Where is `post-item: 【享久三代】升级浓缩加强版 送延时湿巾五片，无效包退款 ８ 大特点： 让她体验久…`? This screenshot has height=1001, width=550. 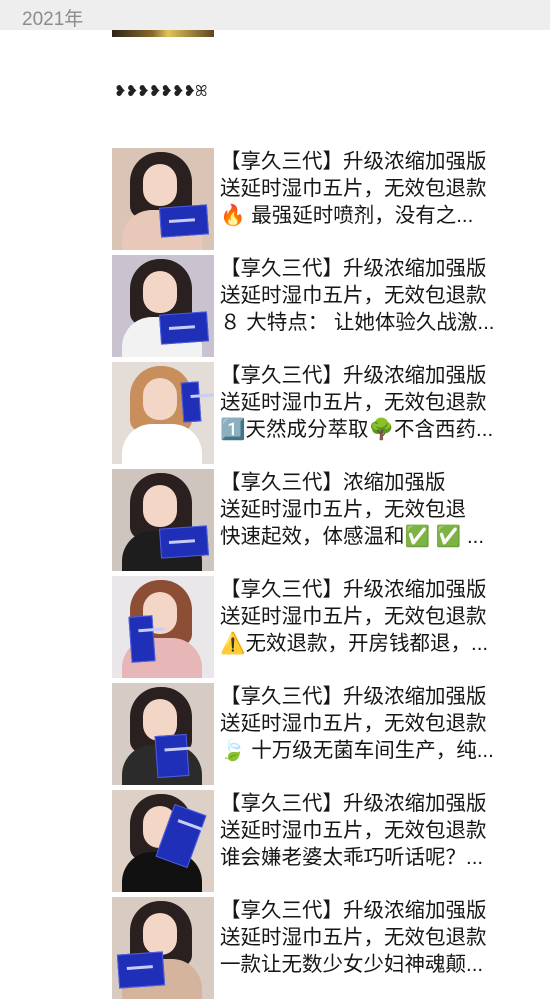
post-item: 【享久三代】升级浓缩加强版 送延时湿巾五片，无效包退款 ８ 大特点： 让她体验久… is located at coordinates (275, 308).